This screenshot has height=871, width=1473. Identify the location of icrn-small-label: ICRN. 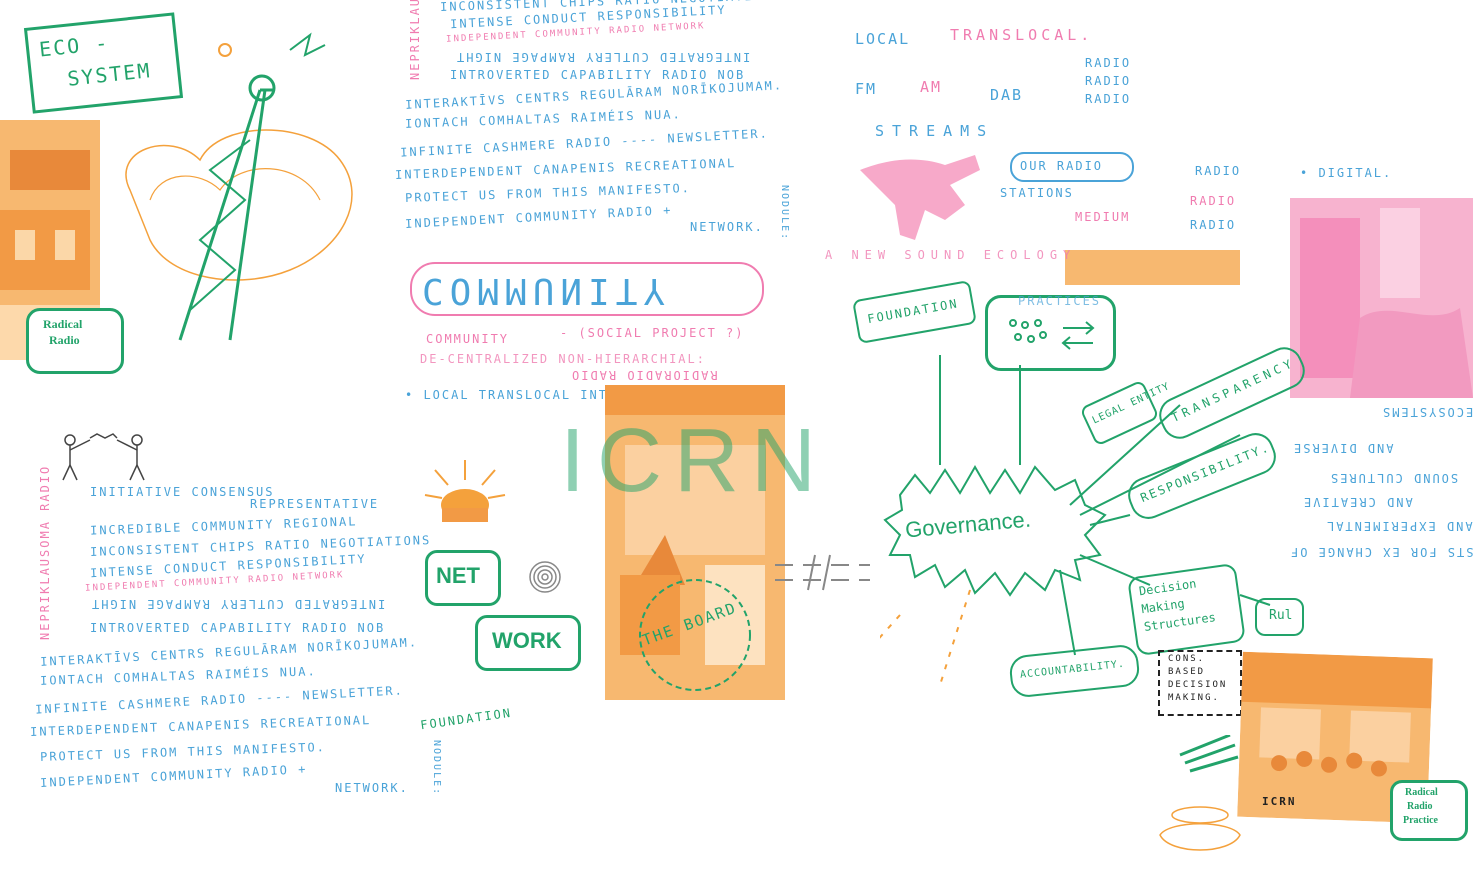
(1279, 801).